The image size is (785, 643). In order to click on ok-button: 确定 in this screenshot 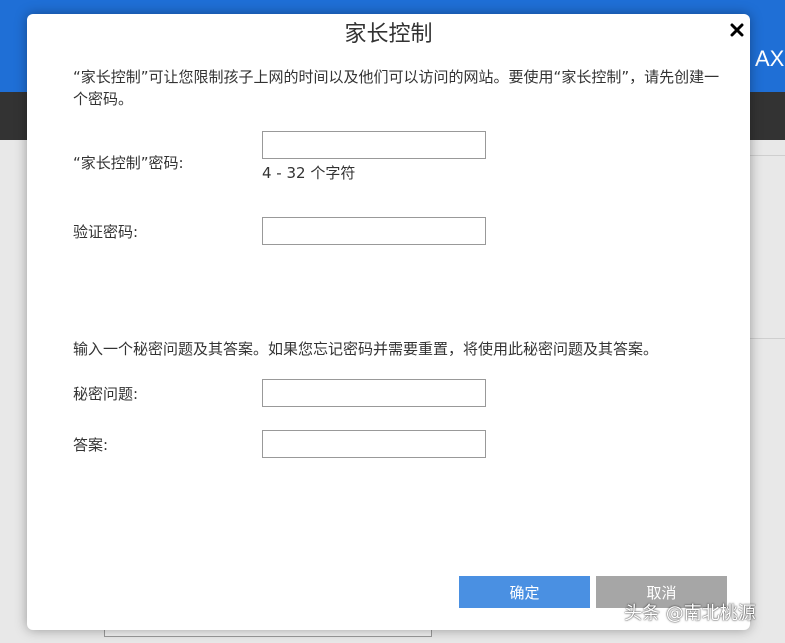, I will do `click(524, 592)`.